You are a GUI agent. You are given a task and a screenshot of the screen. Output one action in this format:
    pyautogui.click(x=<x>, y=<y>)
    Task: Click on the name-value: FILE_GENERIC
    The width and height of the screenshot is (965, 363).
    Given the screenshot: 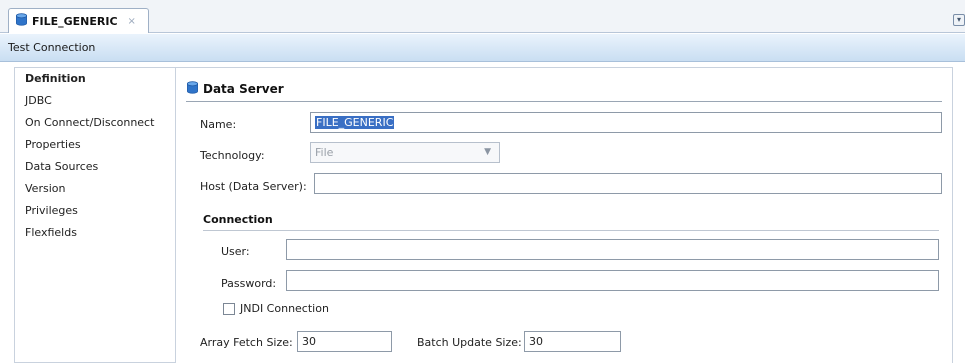 What is the action you would take?
    pyautogui.click(x=355, y=122)
    